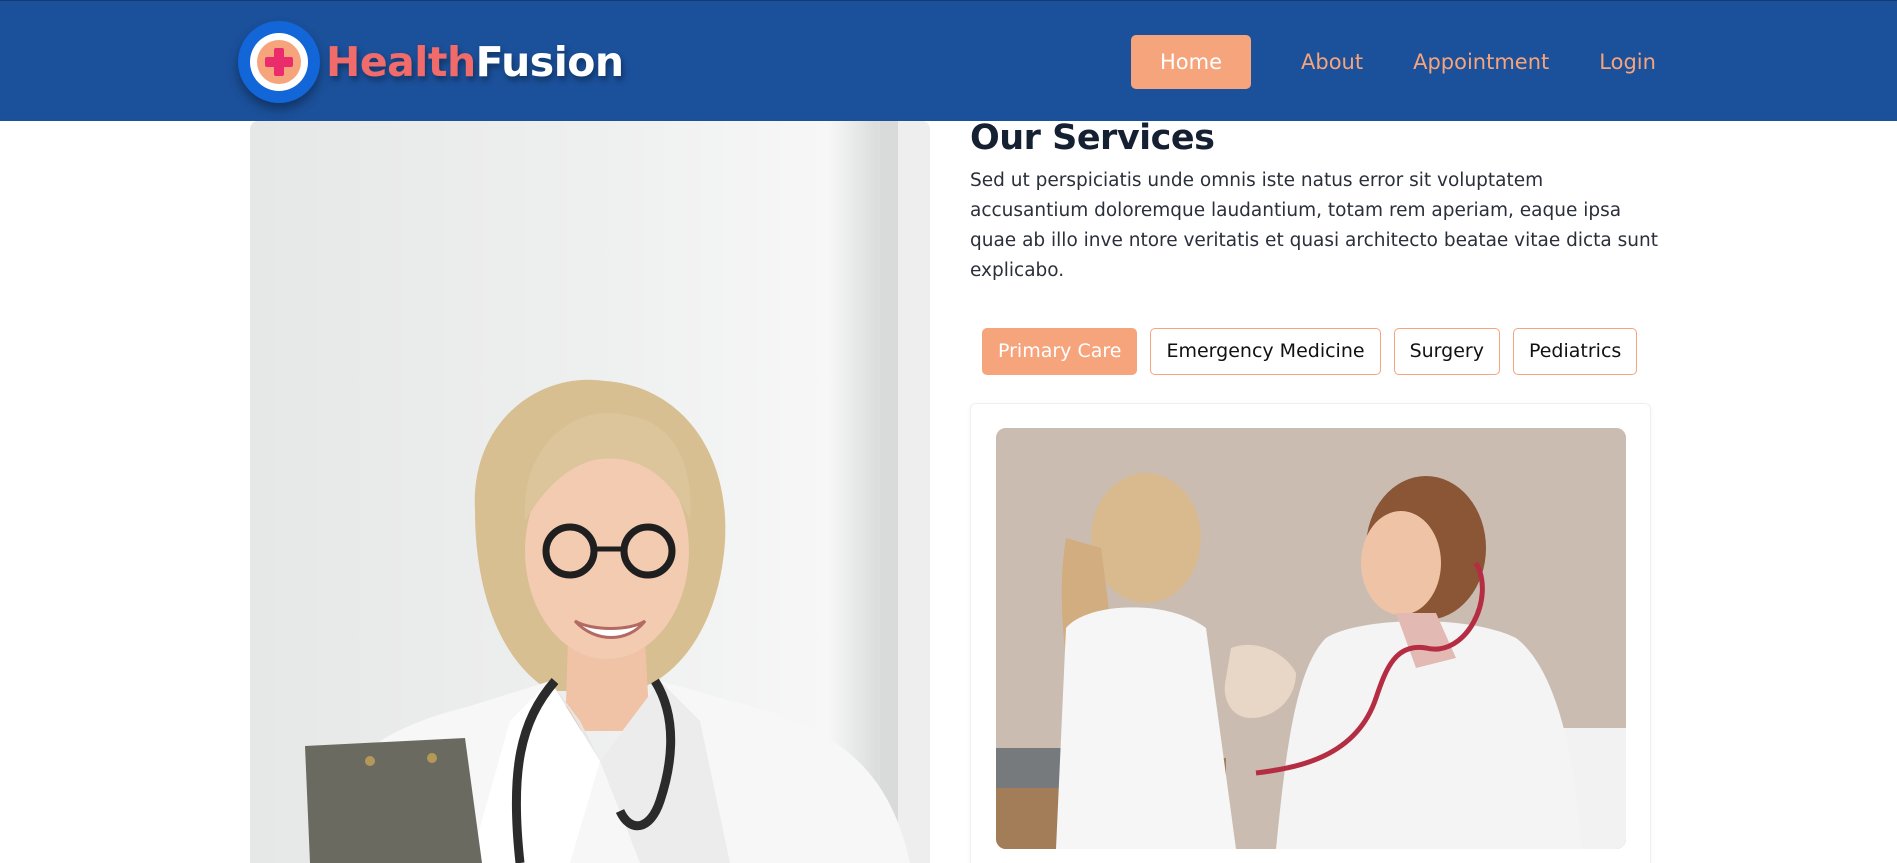 The image size is (1897, 863). Describe the element at coordinates (401, 62) in the screenshot. I see `brand-name-part1: Health` at that location.